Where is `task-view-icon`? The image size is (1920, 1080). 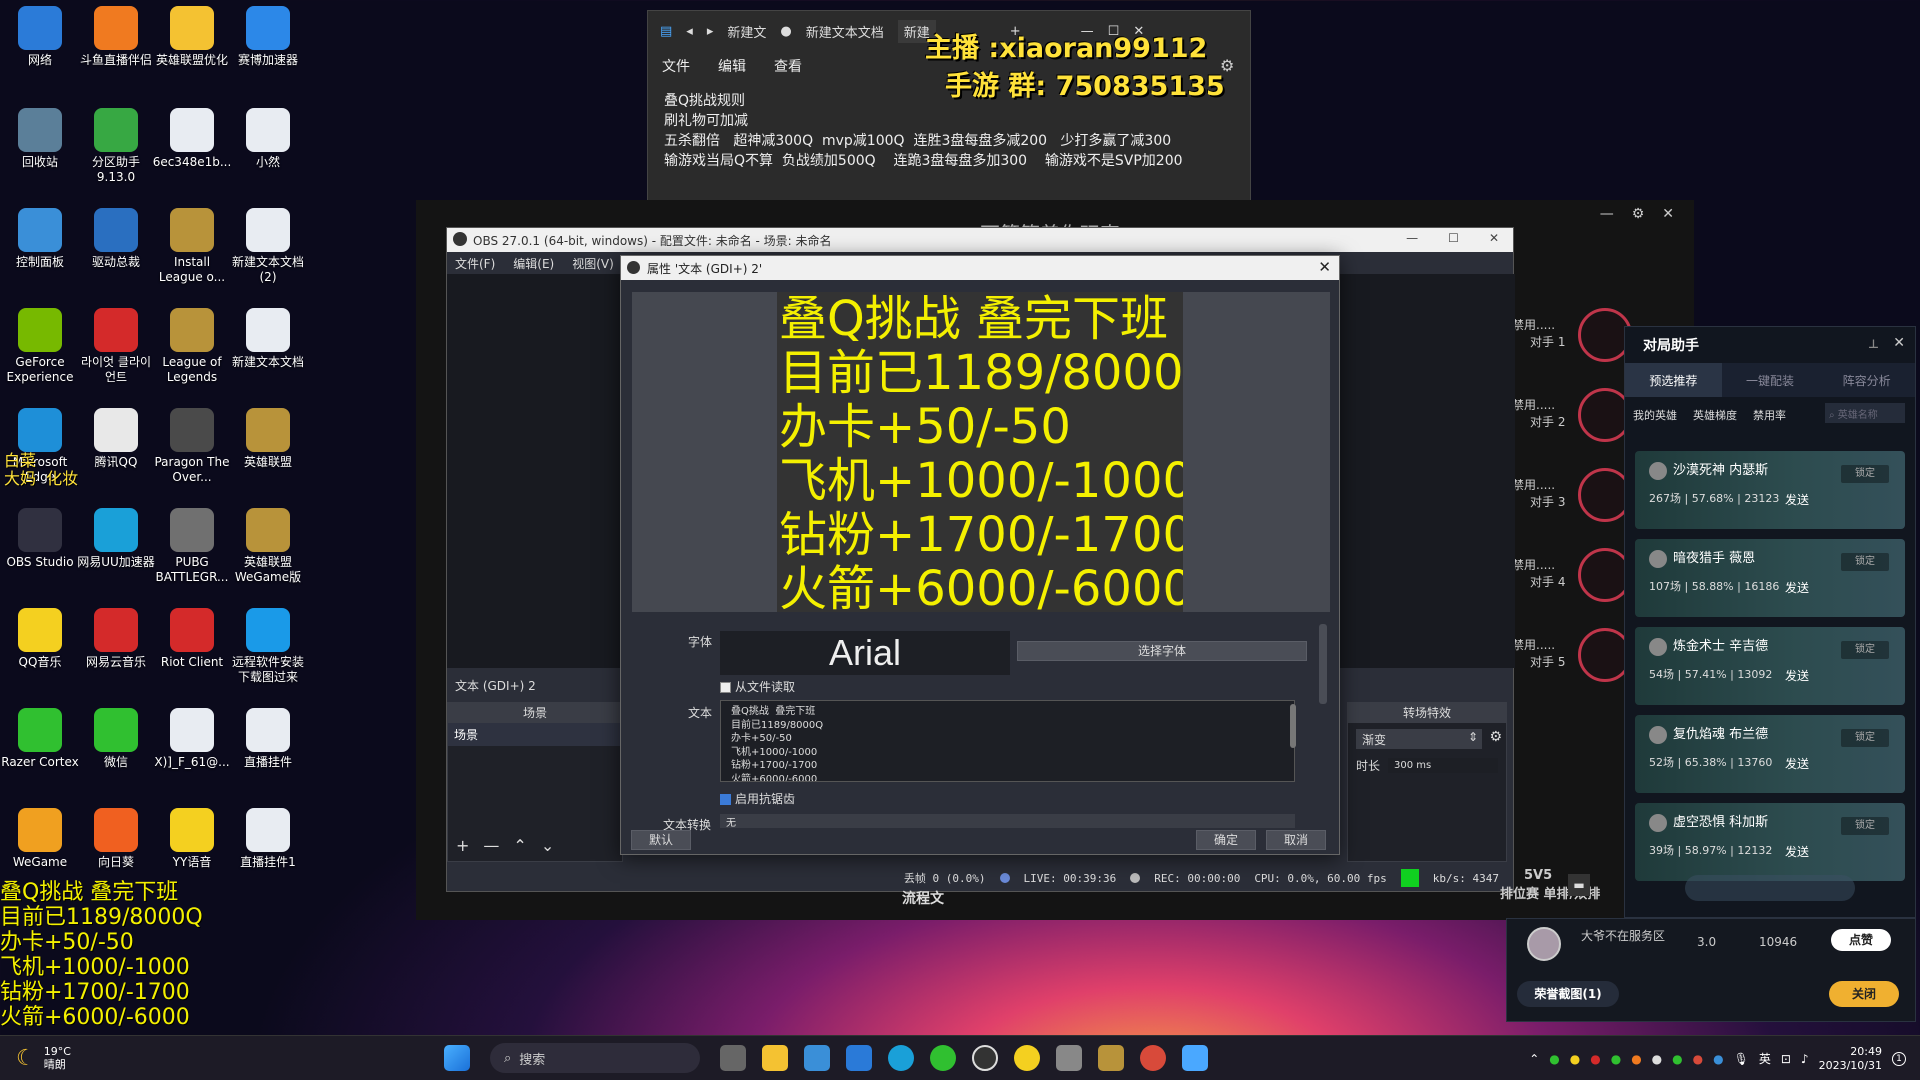
task-view-icon is located at coordinates (733, 1058).